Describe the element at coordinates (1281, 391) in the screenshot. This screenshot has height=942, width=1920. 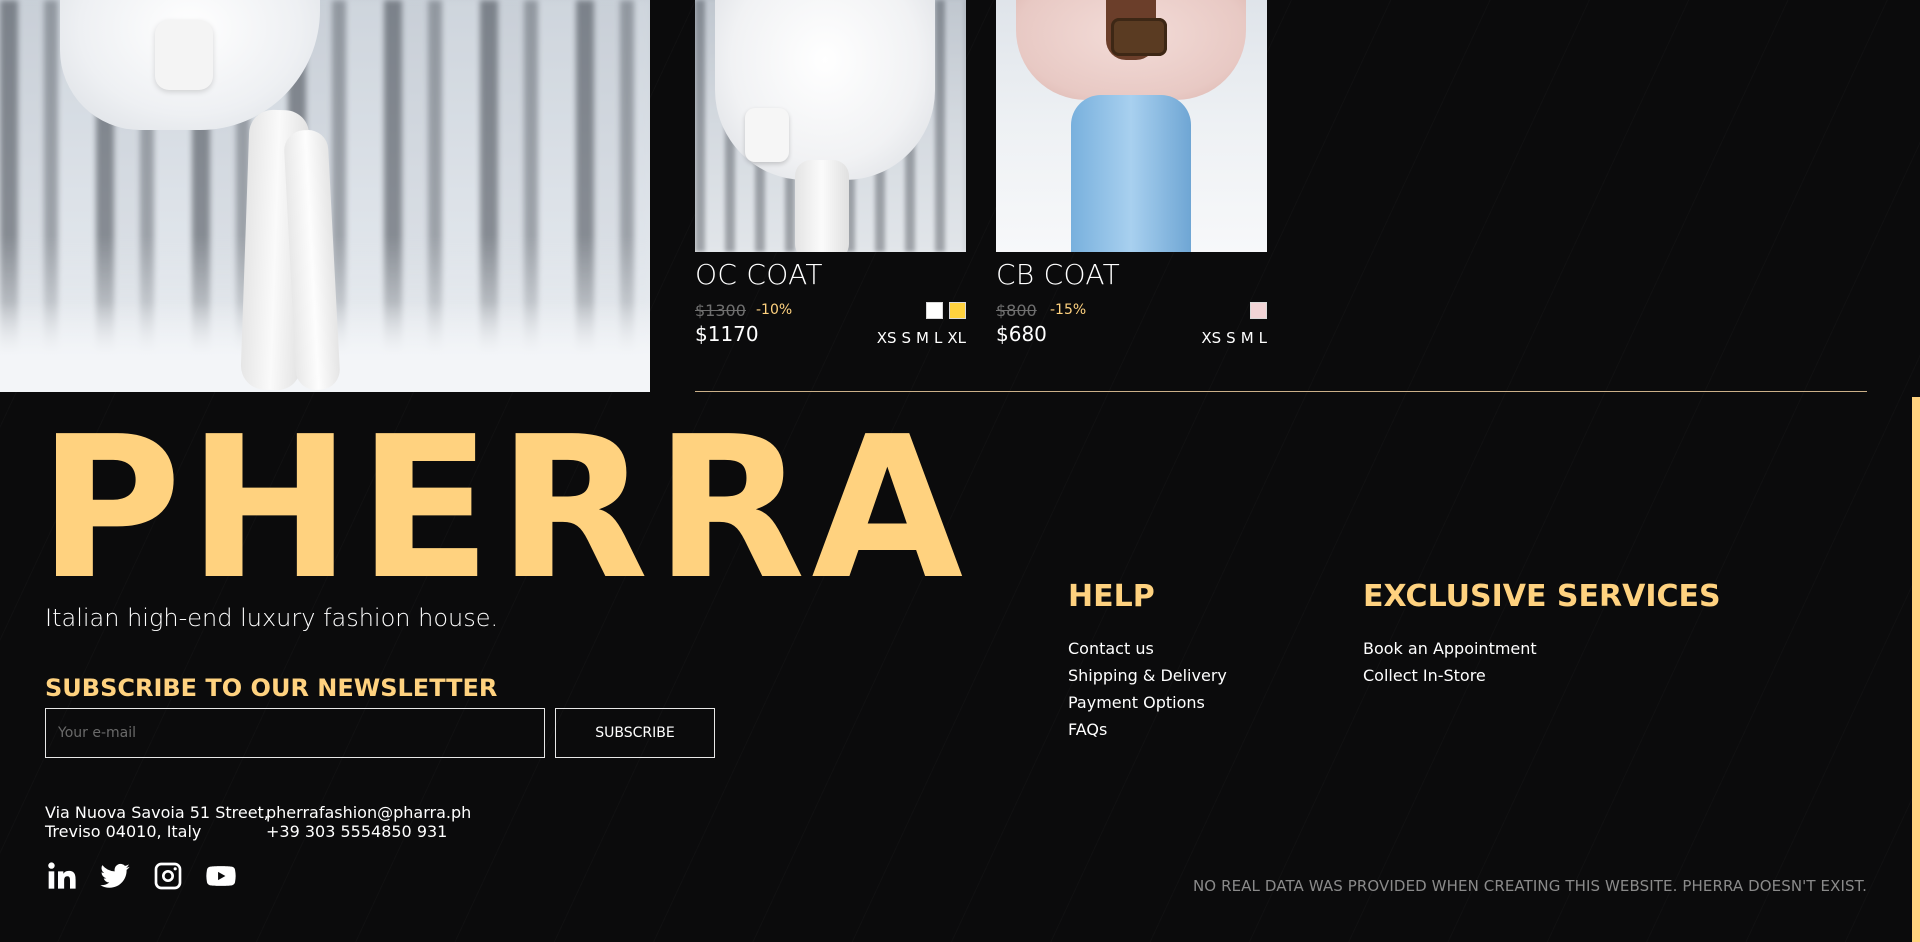
I see `section-divider` at that location.